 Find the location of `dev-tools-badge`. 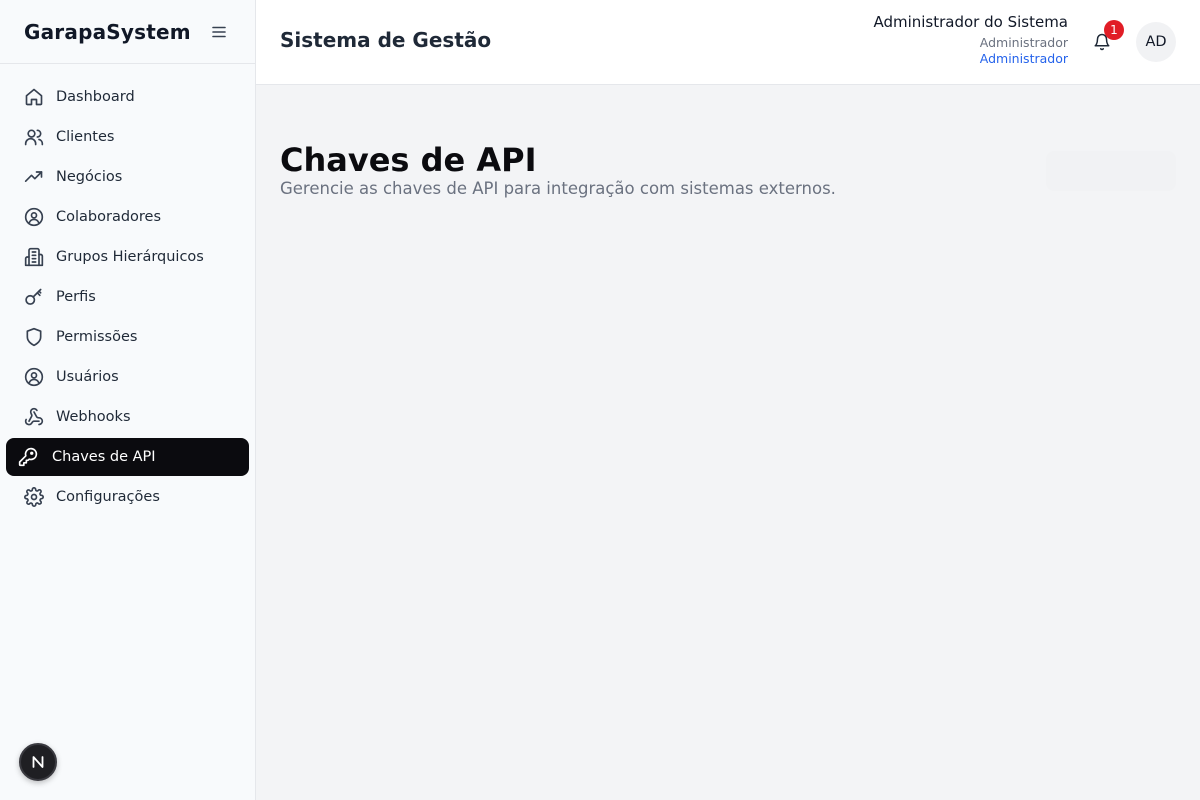

dev-tools-badge is located at coordinates (38, 762).